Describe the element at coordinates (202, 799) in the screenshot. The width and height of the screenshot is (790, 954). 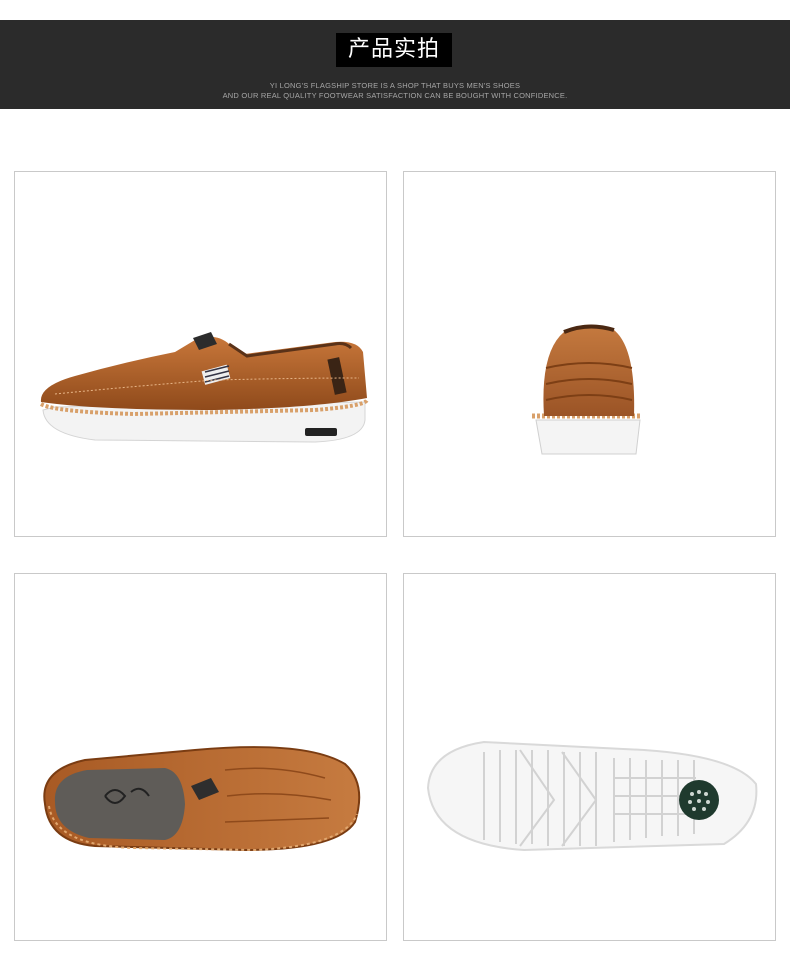
I see `shoe-top-view-image` at that location.